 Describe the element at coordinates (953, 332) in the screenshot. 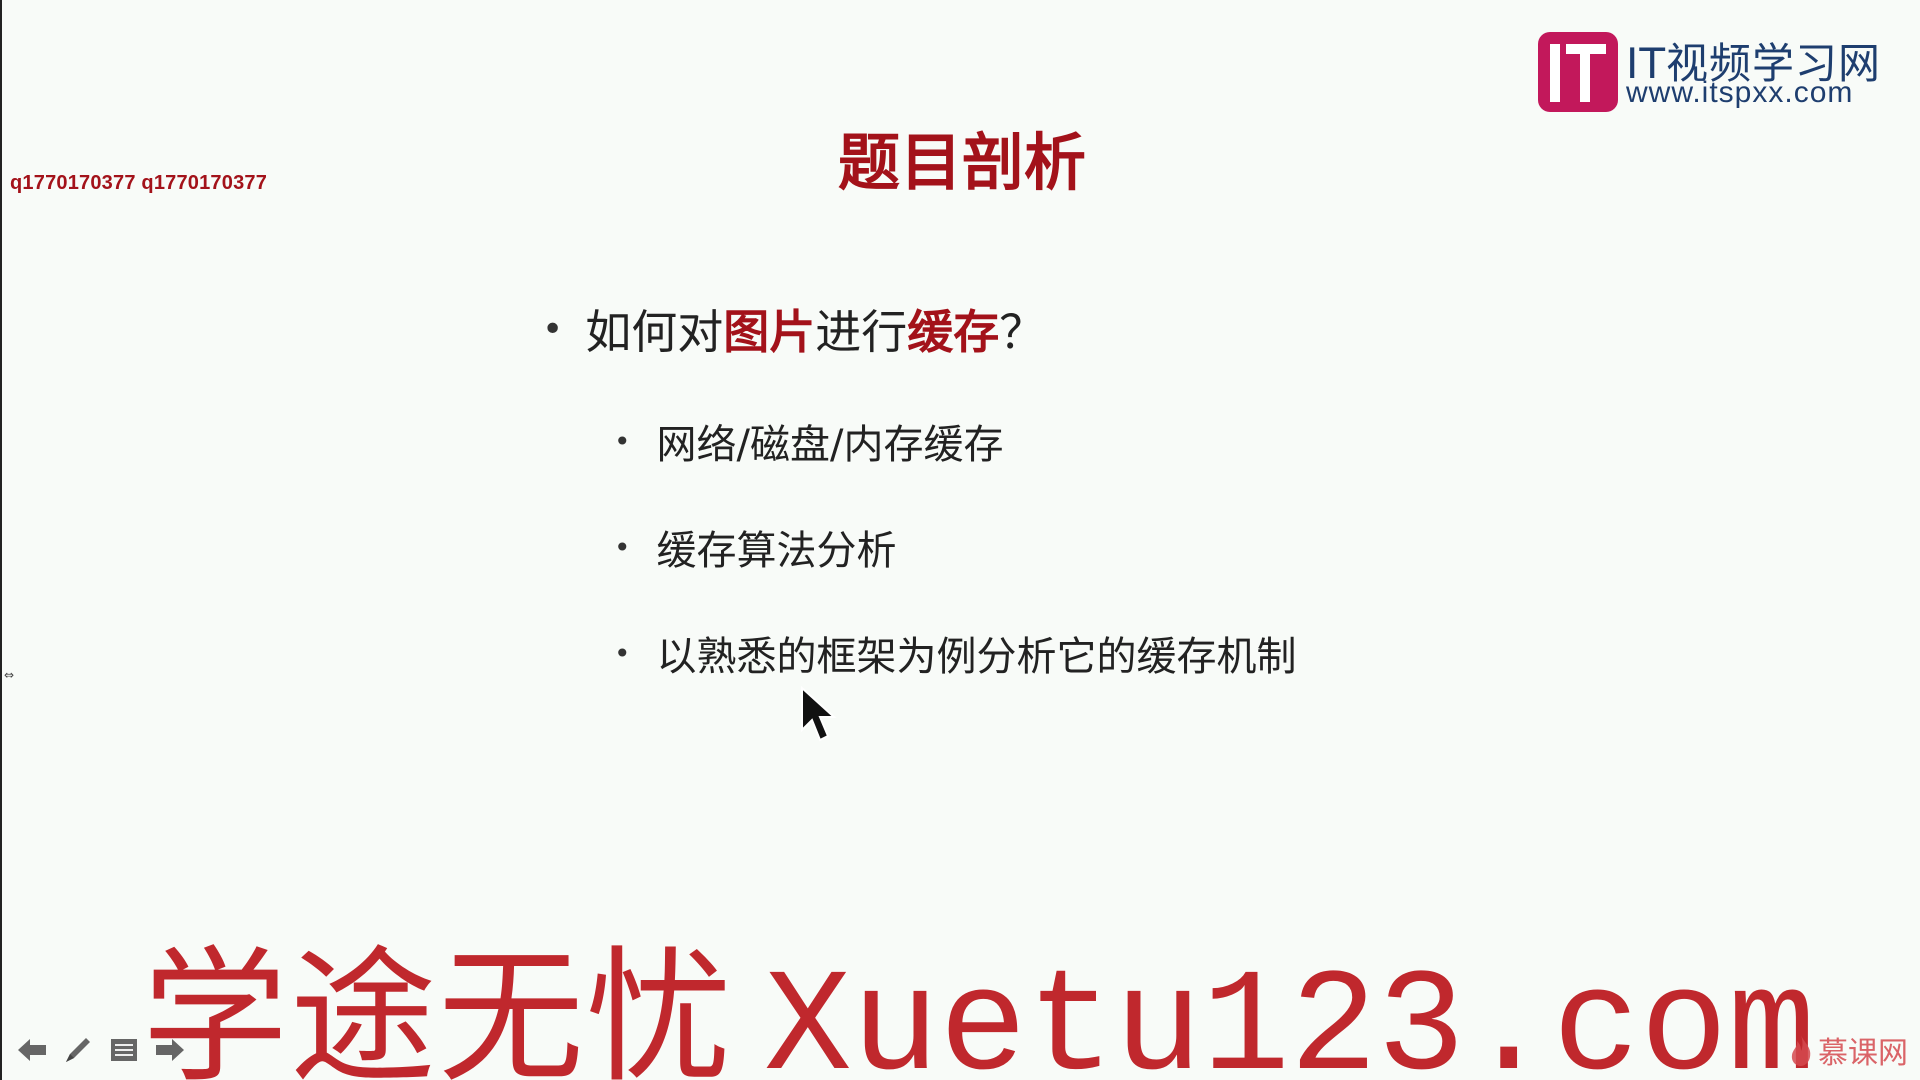

I see `main-bullet-highlight-cache: 缓存` at that location.